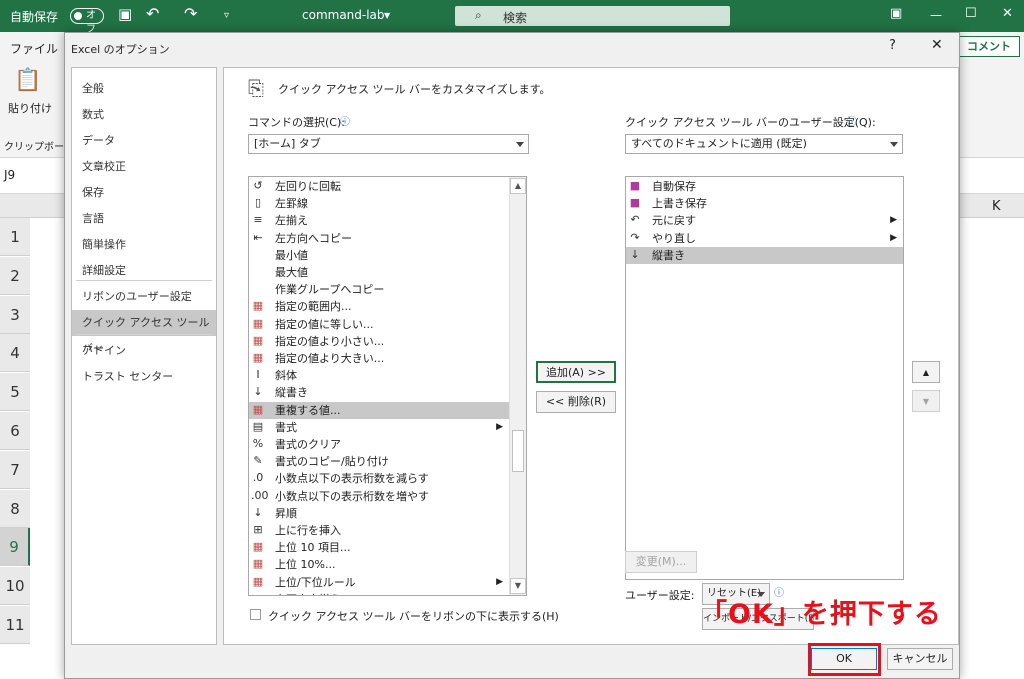 This screenshot has height=679, width=1024. I want to click on nav-item: リボンのユーザー設定, so click(144, 297).